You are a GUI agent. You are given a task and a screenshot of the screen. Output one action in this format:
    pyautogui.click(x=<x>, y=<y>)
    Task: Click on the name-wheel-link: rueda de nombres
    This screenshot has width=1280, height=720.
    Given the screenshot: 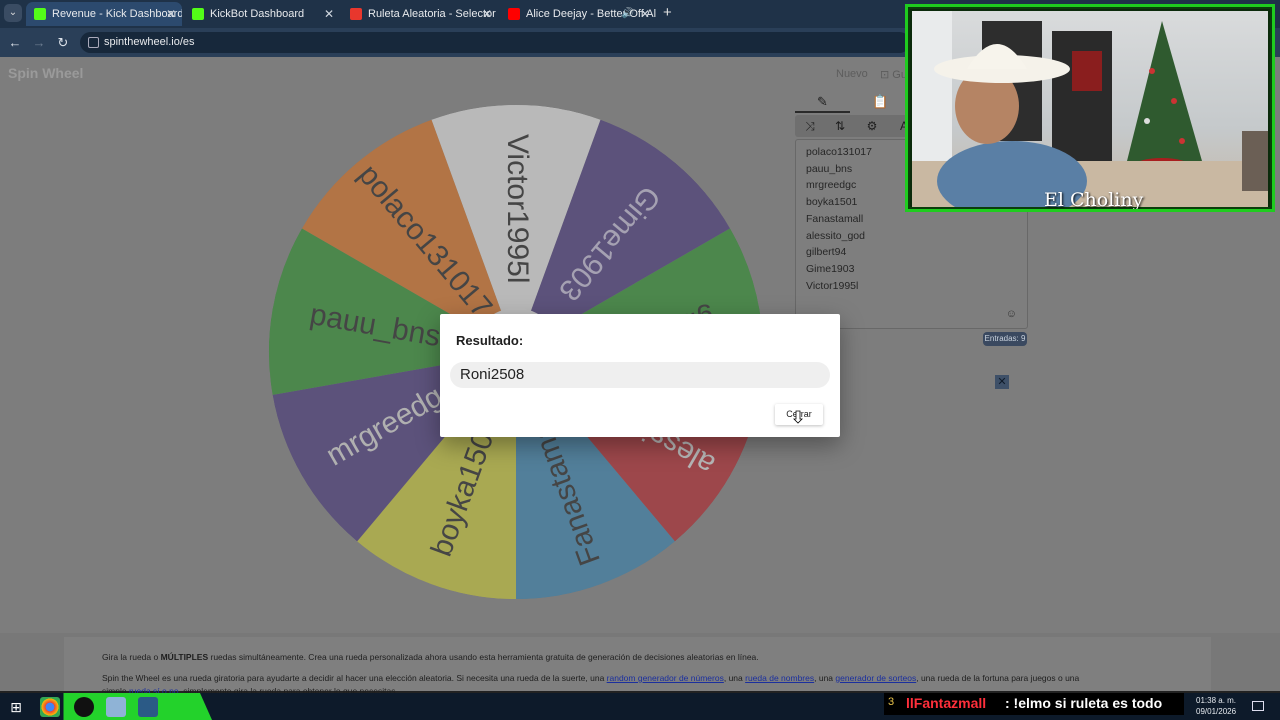 What is the action you would take?
    pyautogui.click(x=779, y=678)
    